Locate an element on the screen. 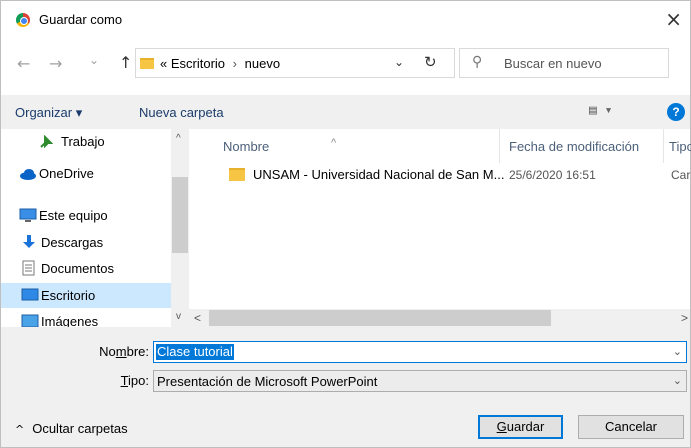  file-type-select: Presentación de Microsoft PowerPoint ⌄ is located at coordinates (420, 381).